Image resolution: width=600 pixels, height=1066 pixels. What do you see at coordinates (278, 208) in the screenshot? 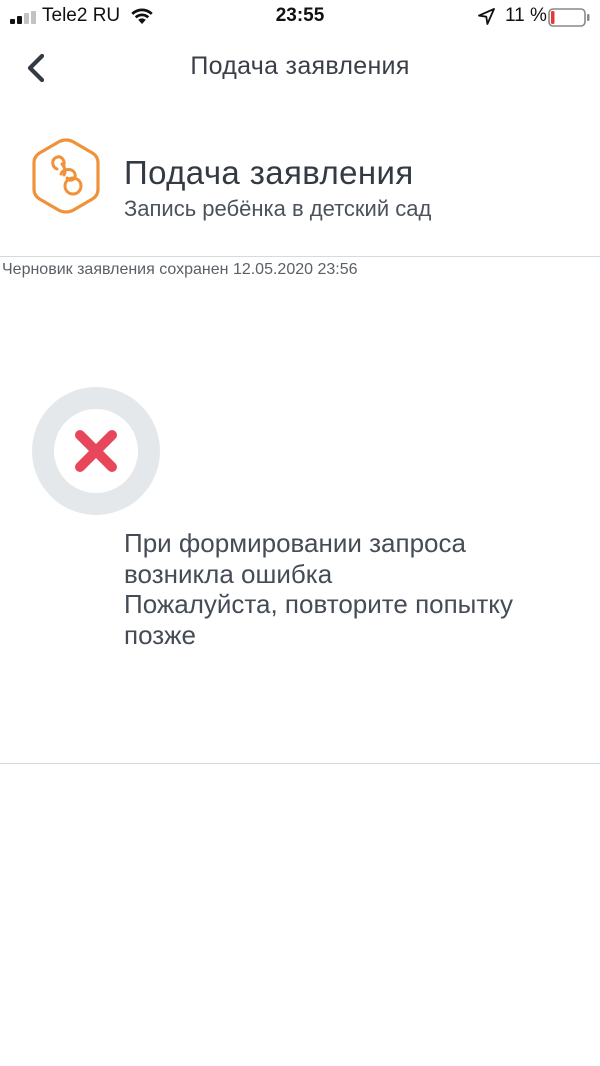
I see `service-subtitle: Запись ребёнка в детский сад` at bounding box center [278, 208].